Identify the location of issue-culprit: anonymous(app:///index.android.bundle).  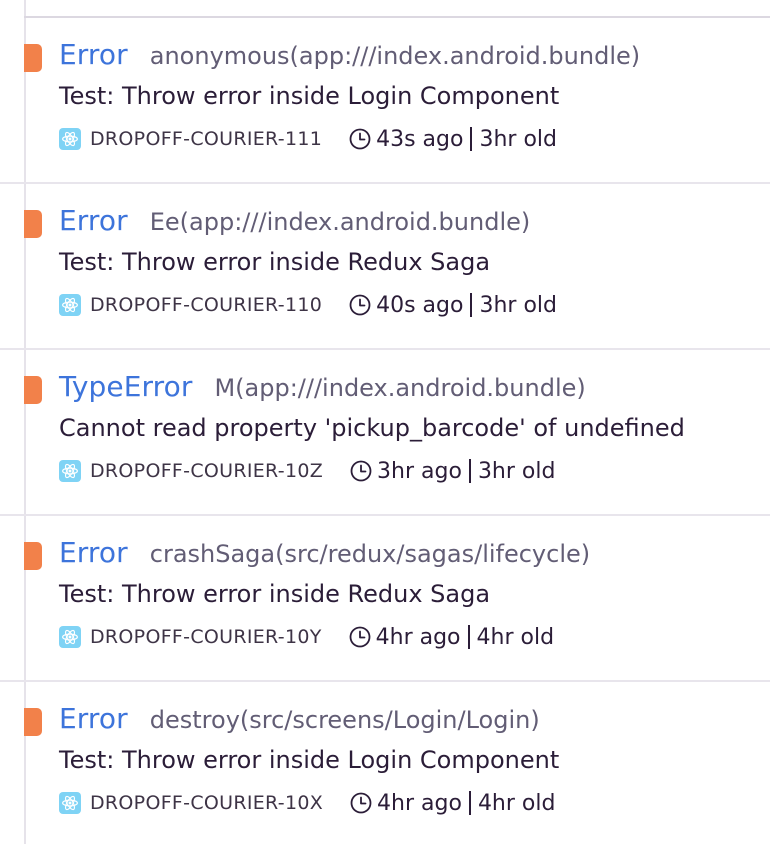
(395, 56).